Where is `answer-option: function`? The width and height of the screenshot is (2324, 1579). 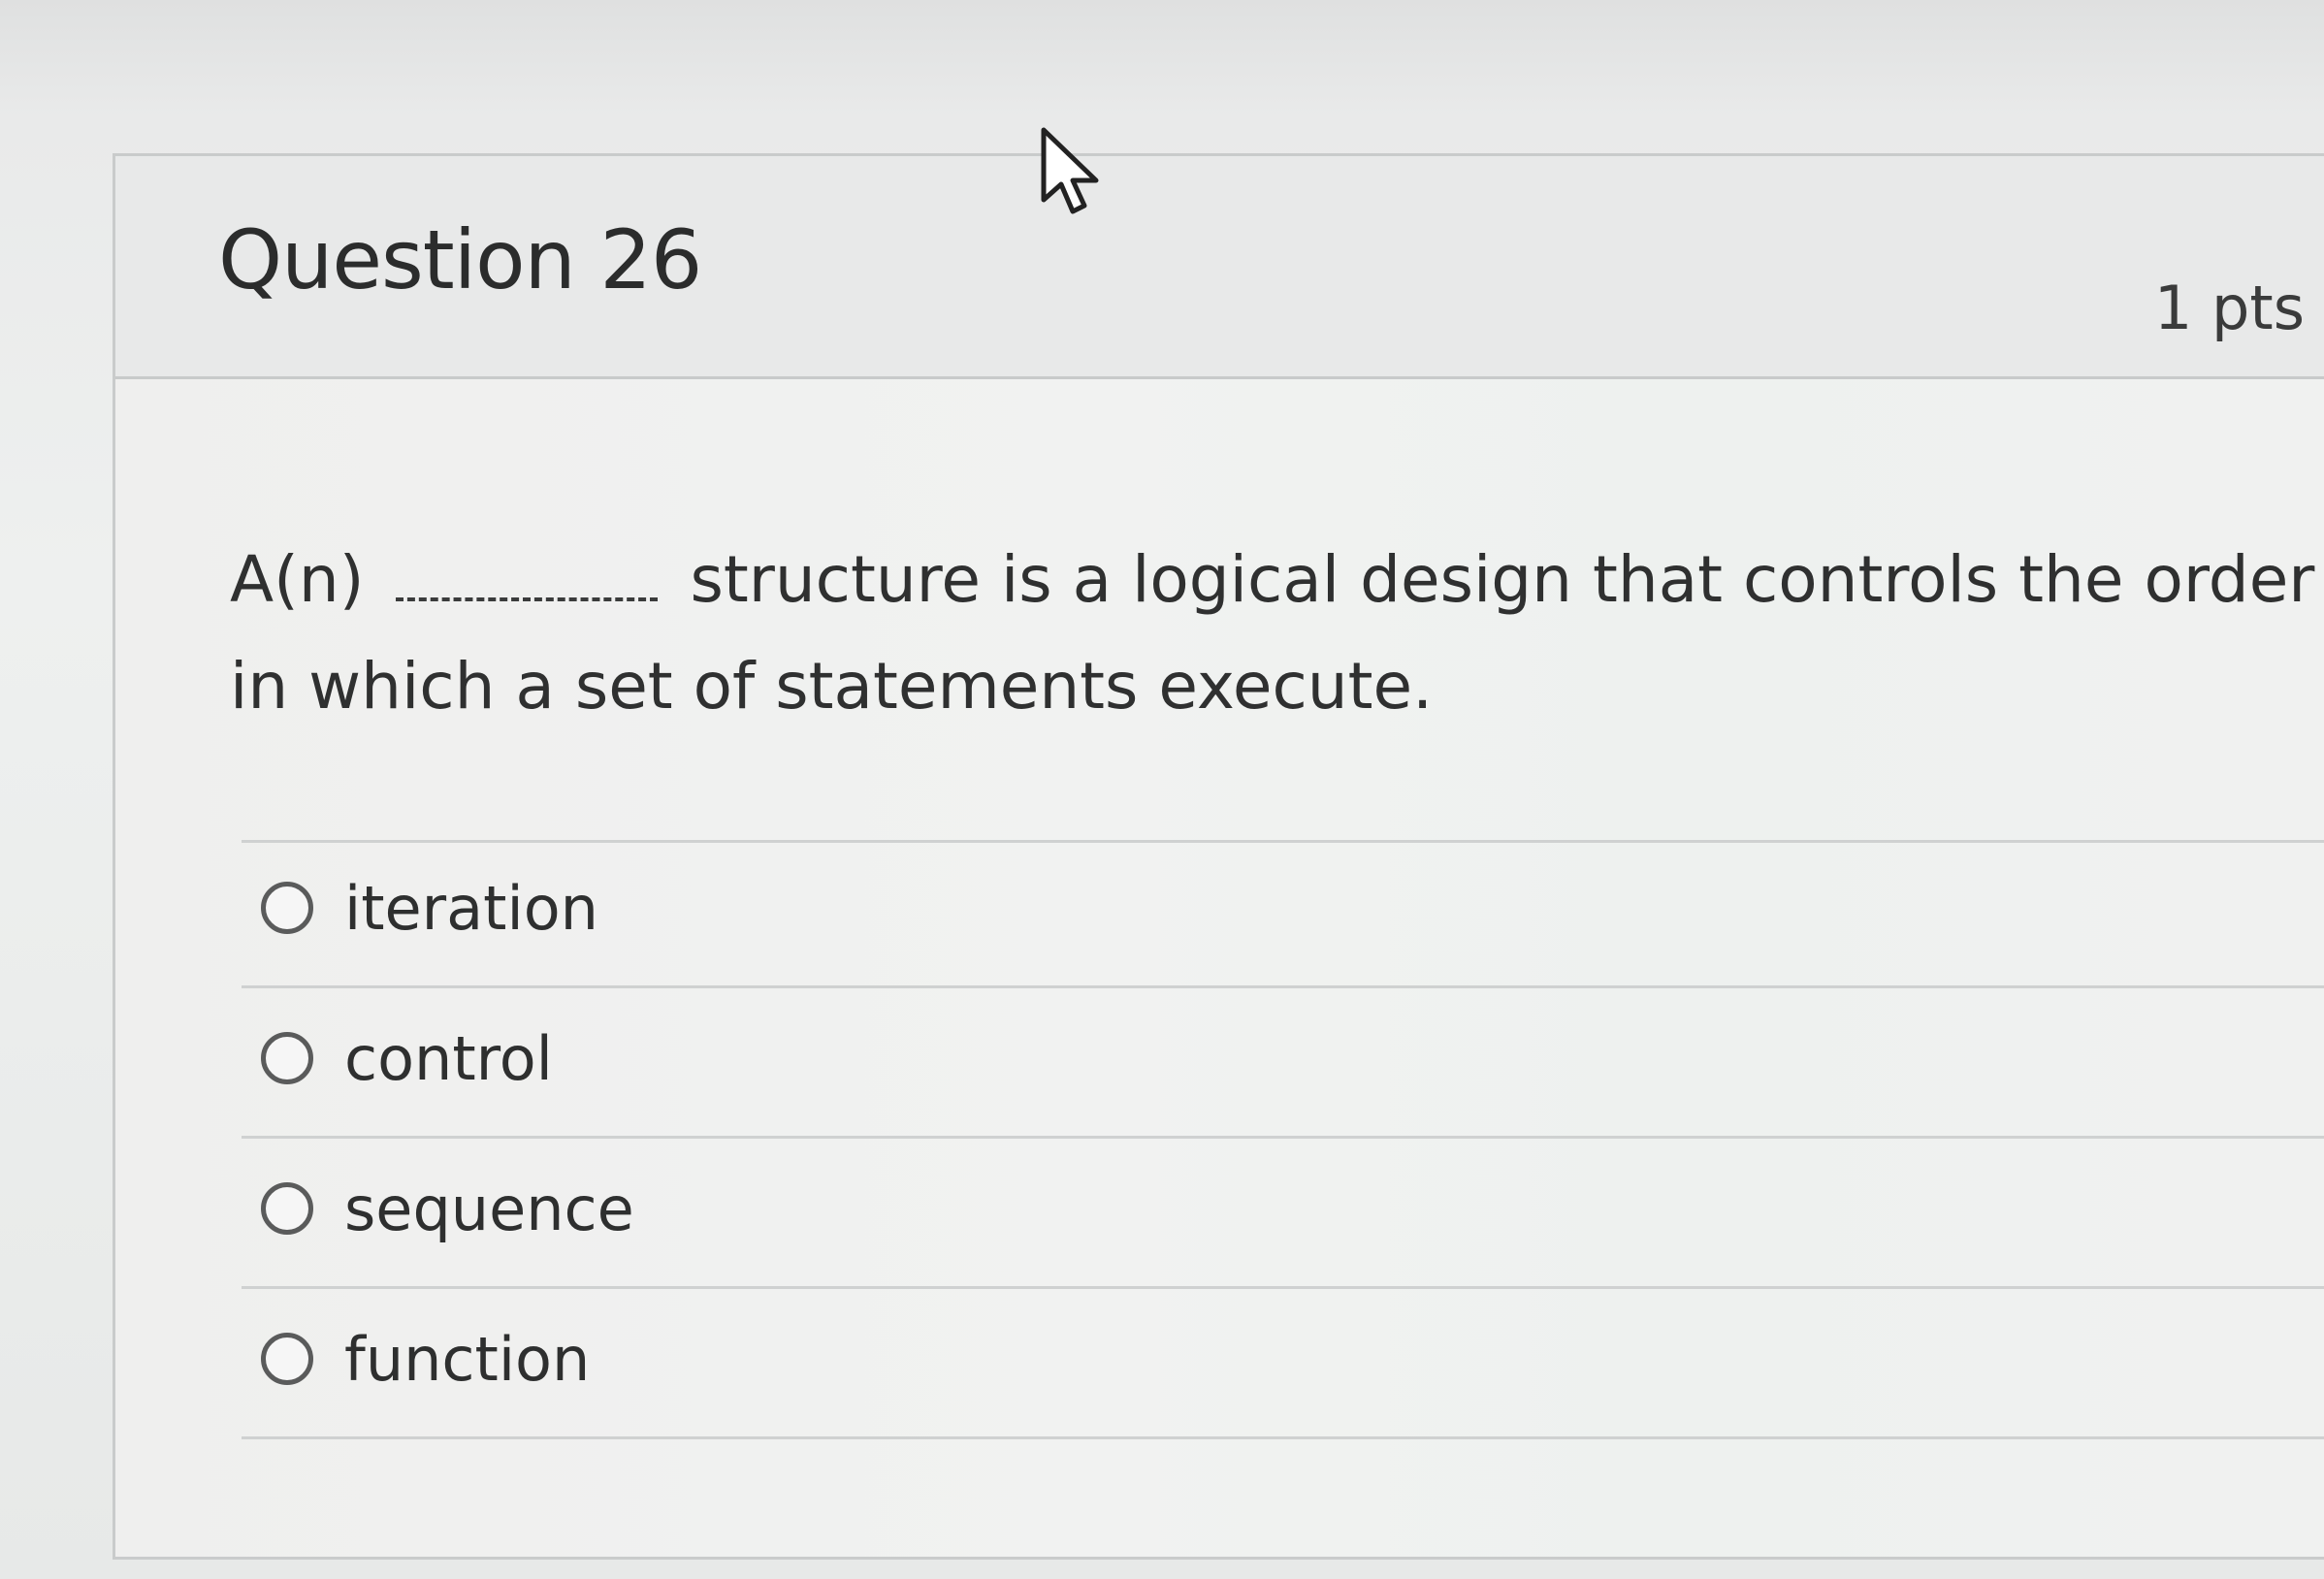
answer-option: function is located at coordinates (425, 1358).